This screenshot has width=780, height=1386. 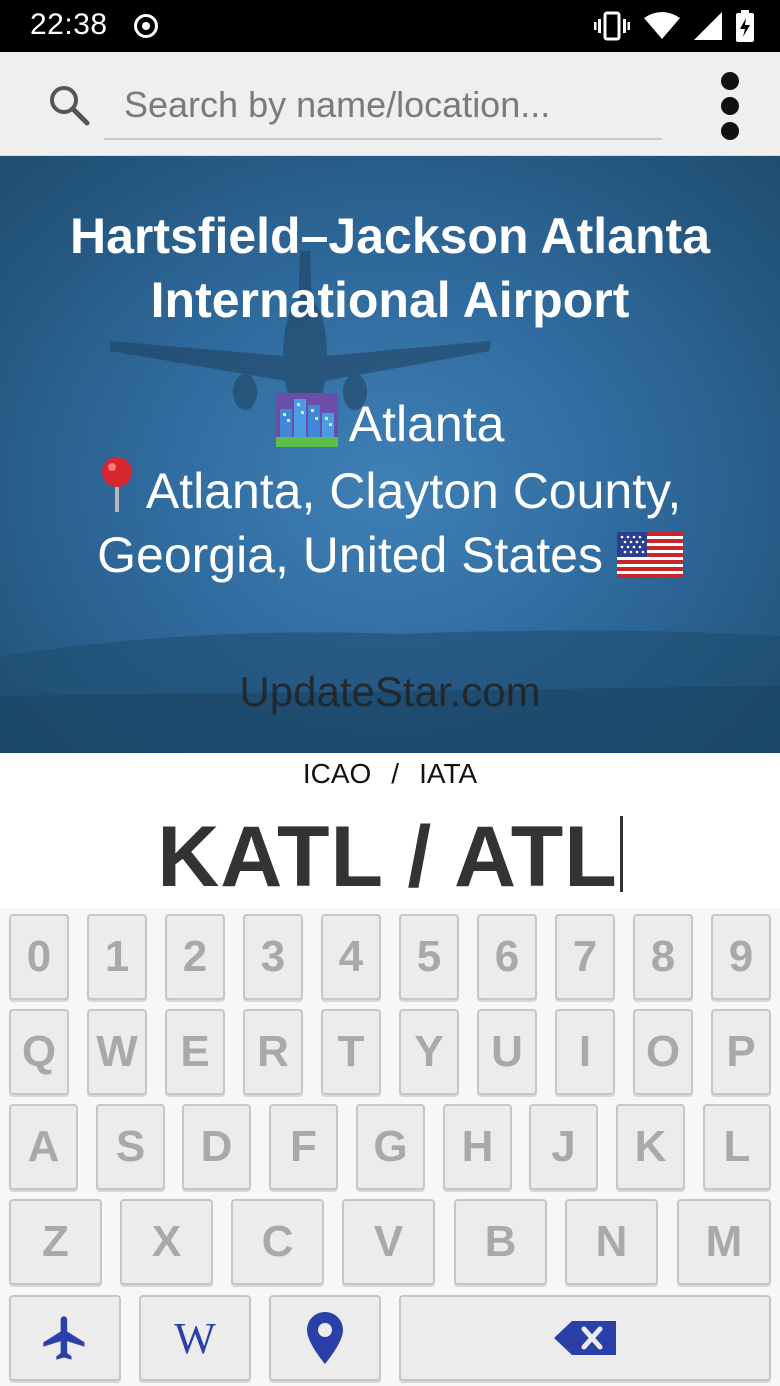 What do you see at coordinates (477, 1147) in the screenshot?
I see `key-h: H` at bounding box center [477, 1147].